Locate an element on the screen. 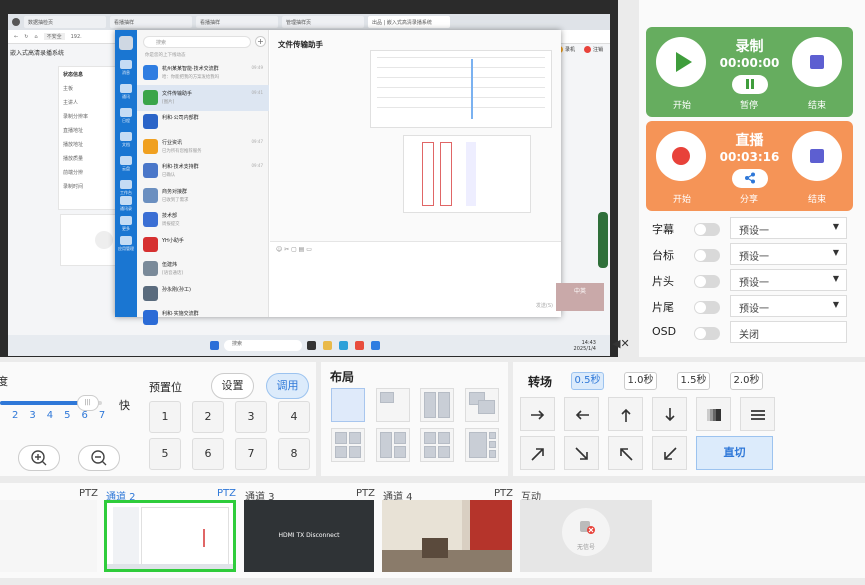 Image resolution: width=865 pixels, height=585 pixels. speed-tick: 2 is located at coordinates (15, 415).